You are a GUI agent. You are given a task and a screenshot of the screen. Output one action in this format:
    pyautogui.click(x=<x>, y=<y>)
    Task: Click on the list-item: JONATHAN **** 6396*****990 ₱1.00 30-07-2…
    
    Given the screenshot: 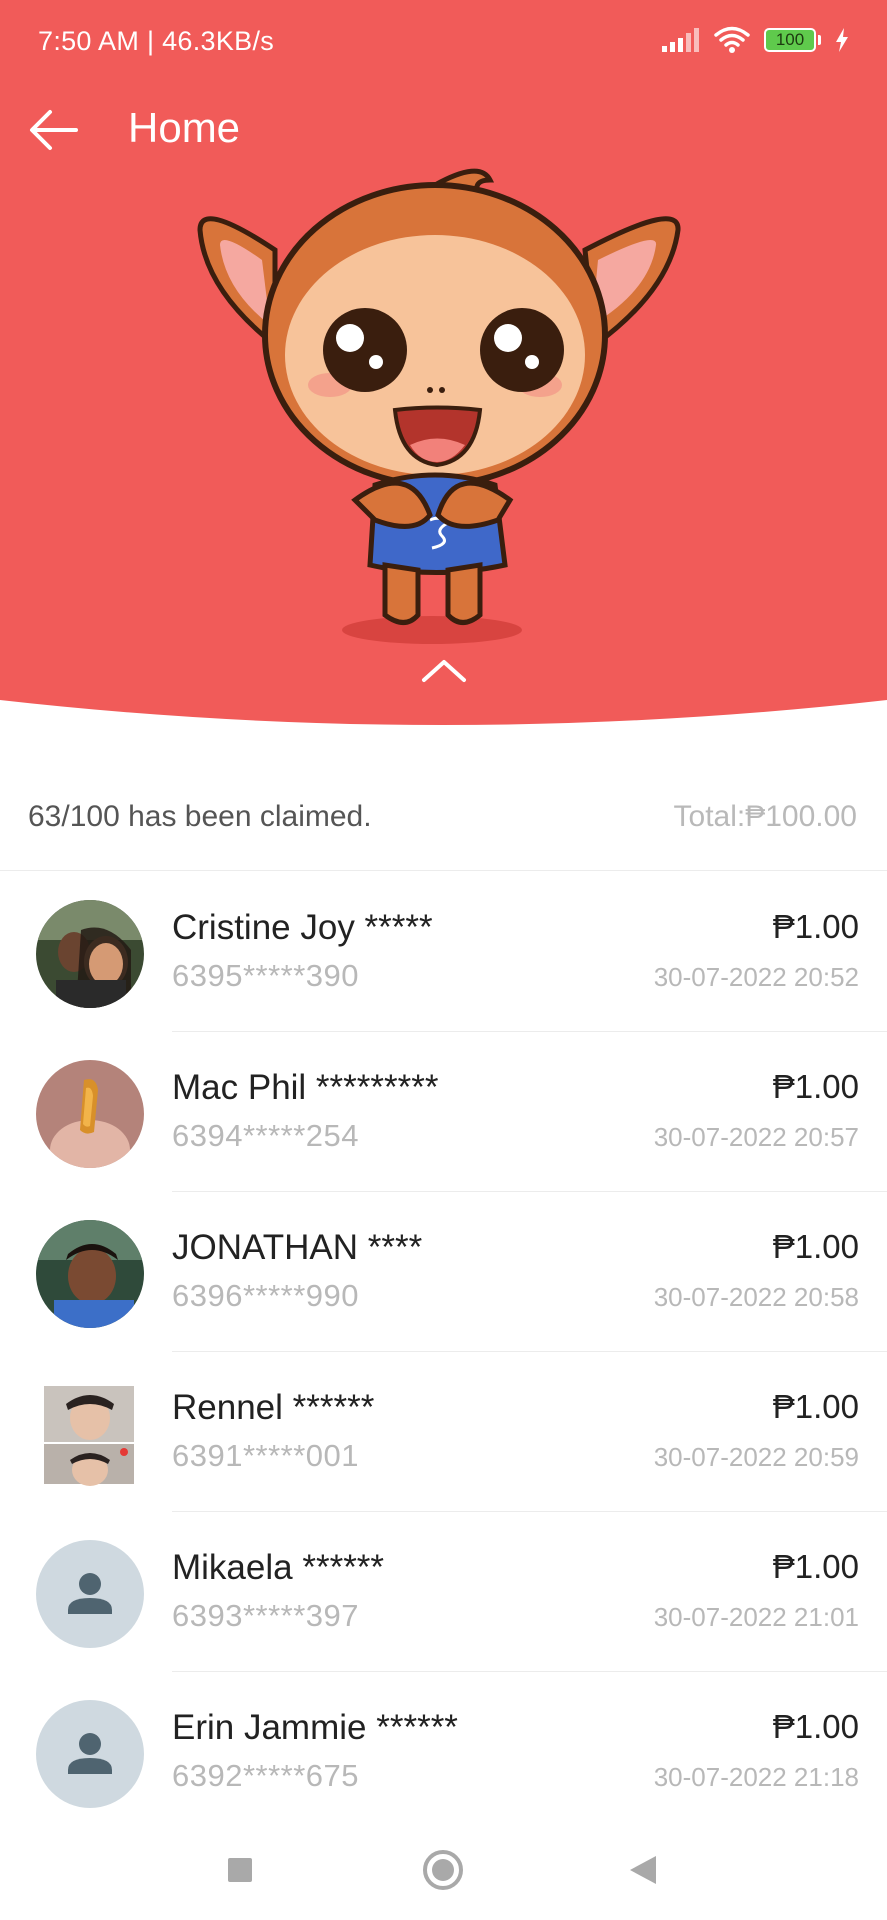 What is the action you would take?
    pyautogui.click(x=443, y=1272)
    